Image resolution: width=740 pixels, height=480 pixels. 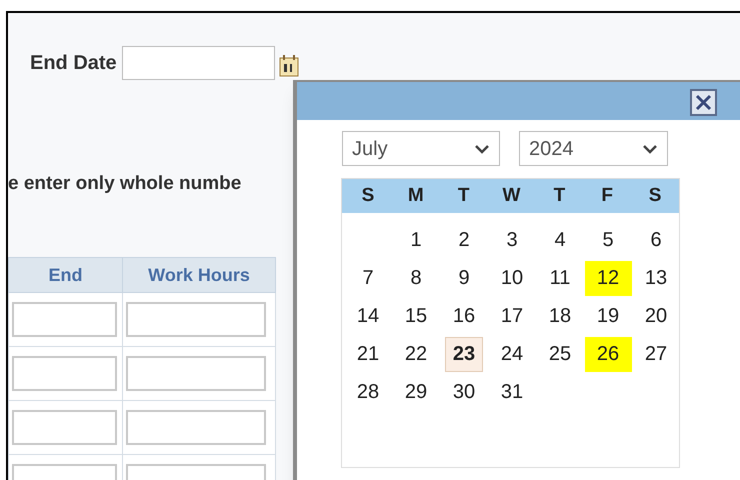 I want to click on day-cell: 18, so click(x=560, y=316).